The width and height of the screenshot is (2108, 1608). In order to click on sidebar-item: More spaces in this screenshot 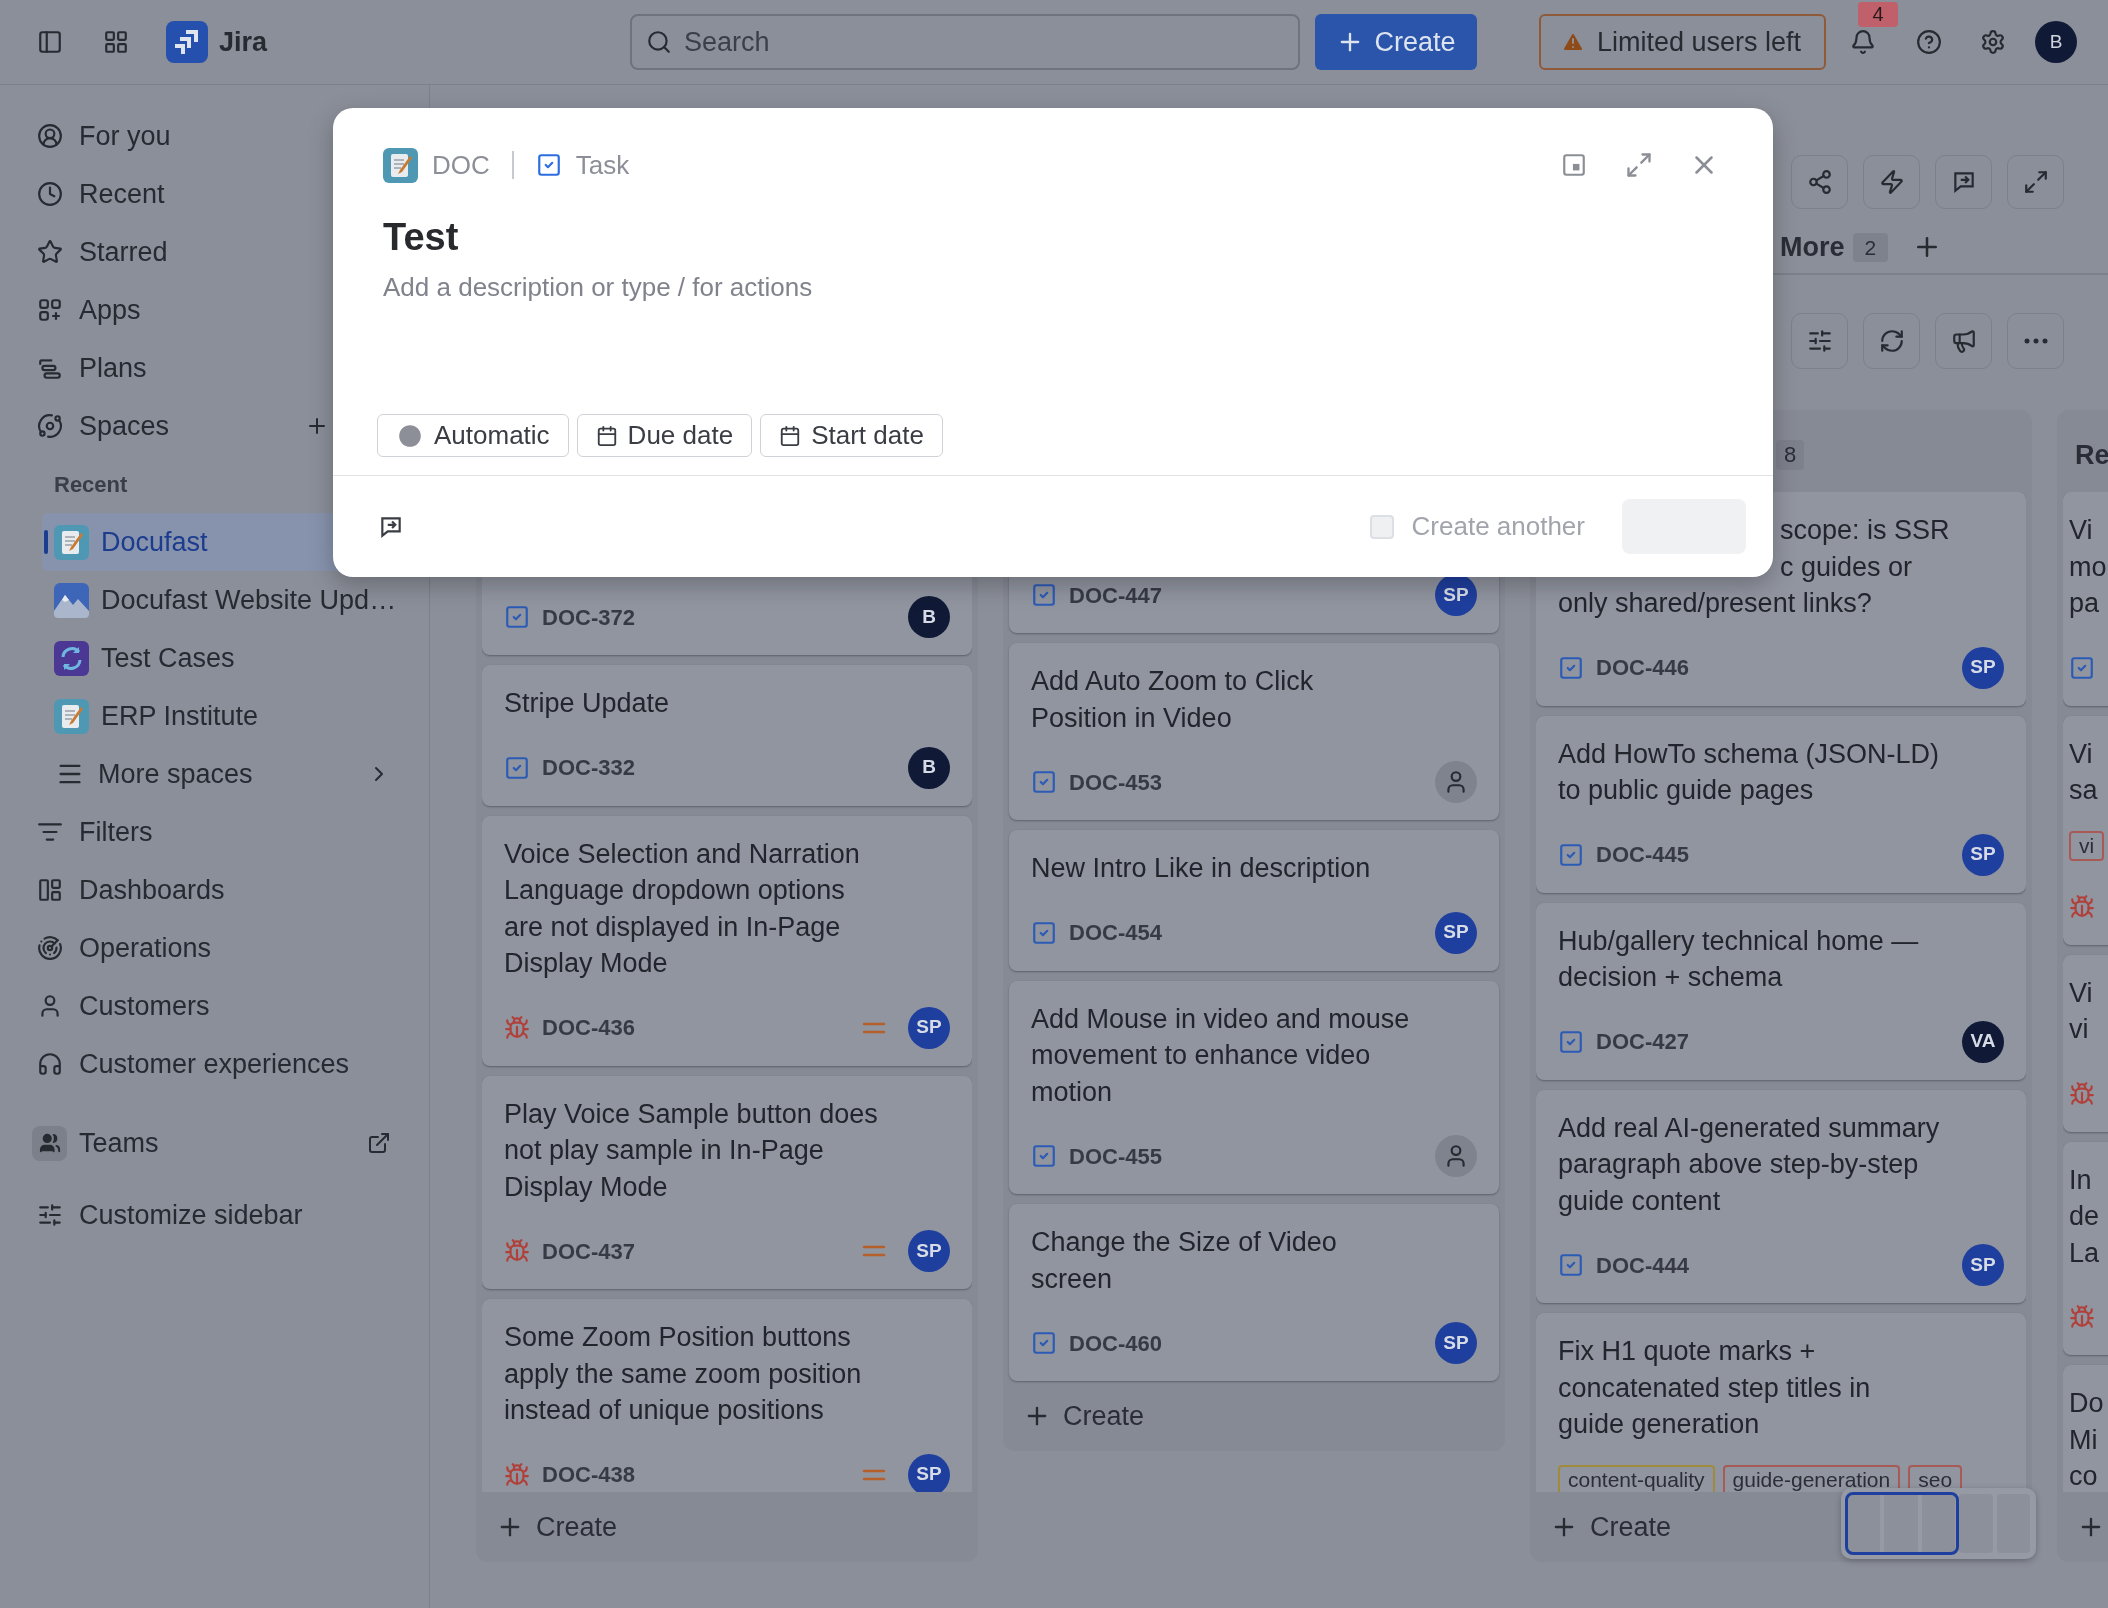, I will do `click(227, 774)`.